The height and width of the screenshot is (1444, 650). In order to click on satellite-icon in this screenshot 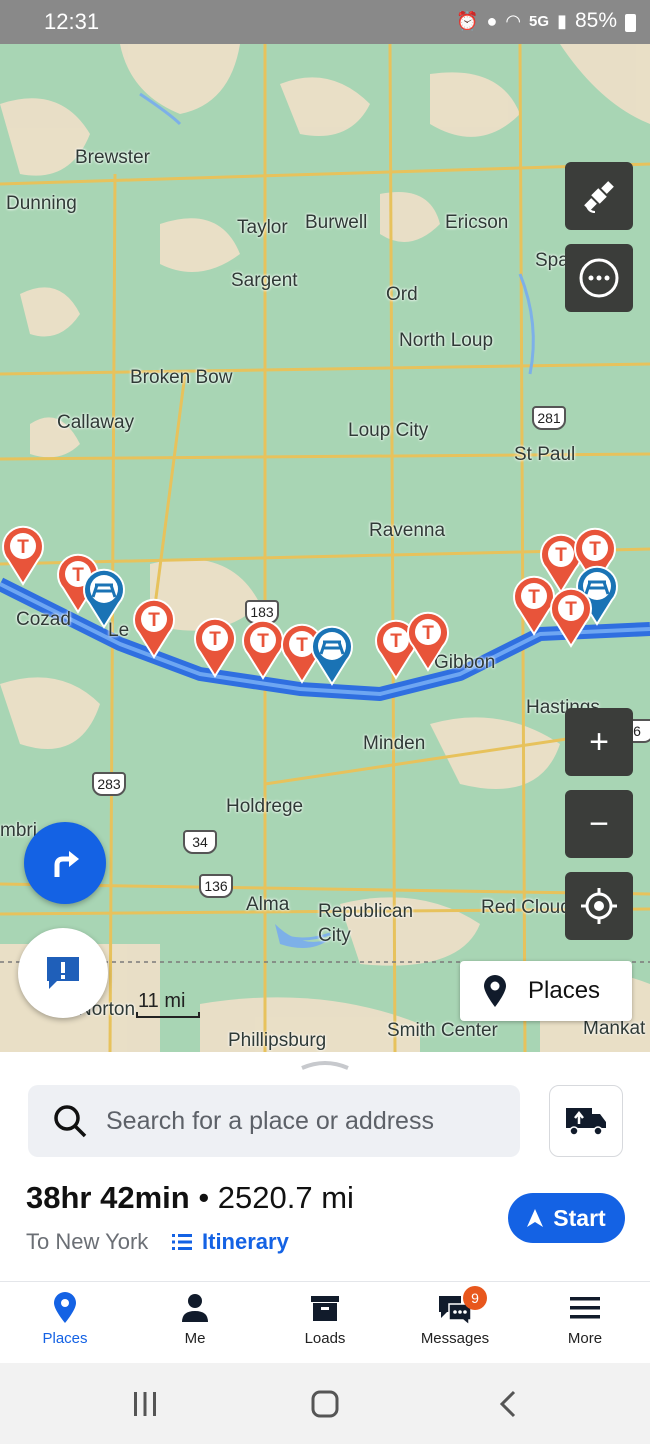, I will do `click(599, 197)`.